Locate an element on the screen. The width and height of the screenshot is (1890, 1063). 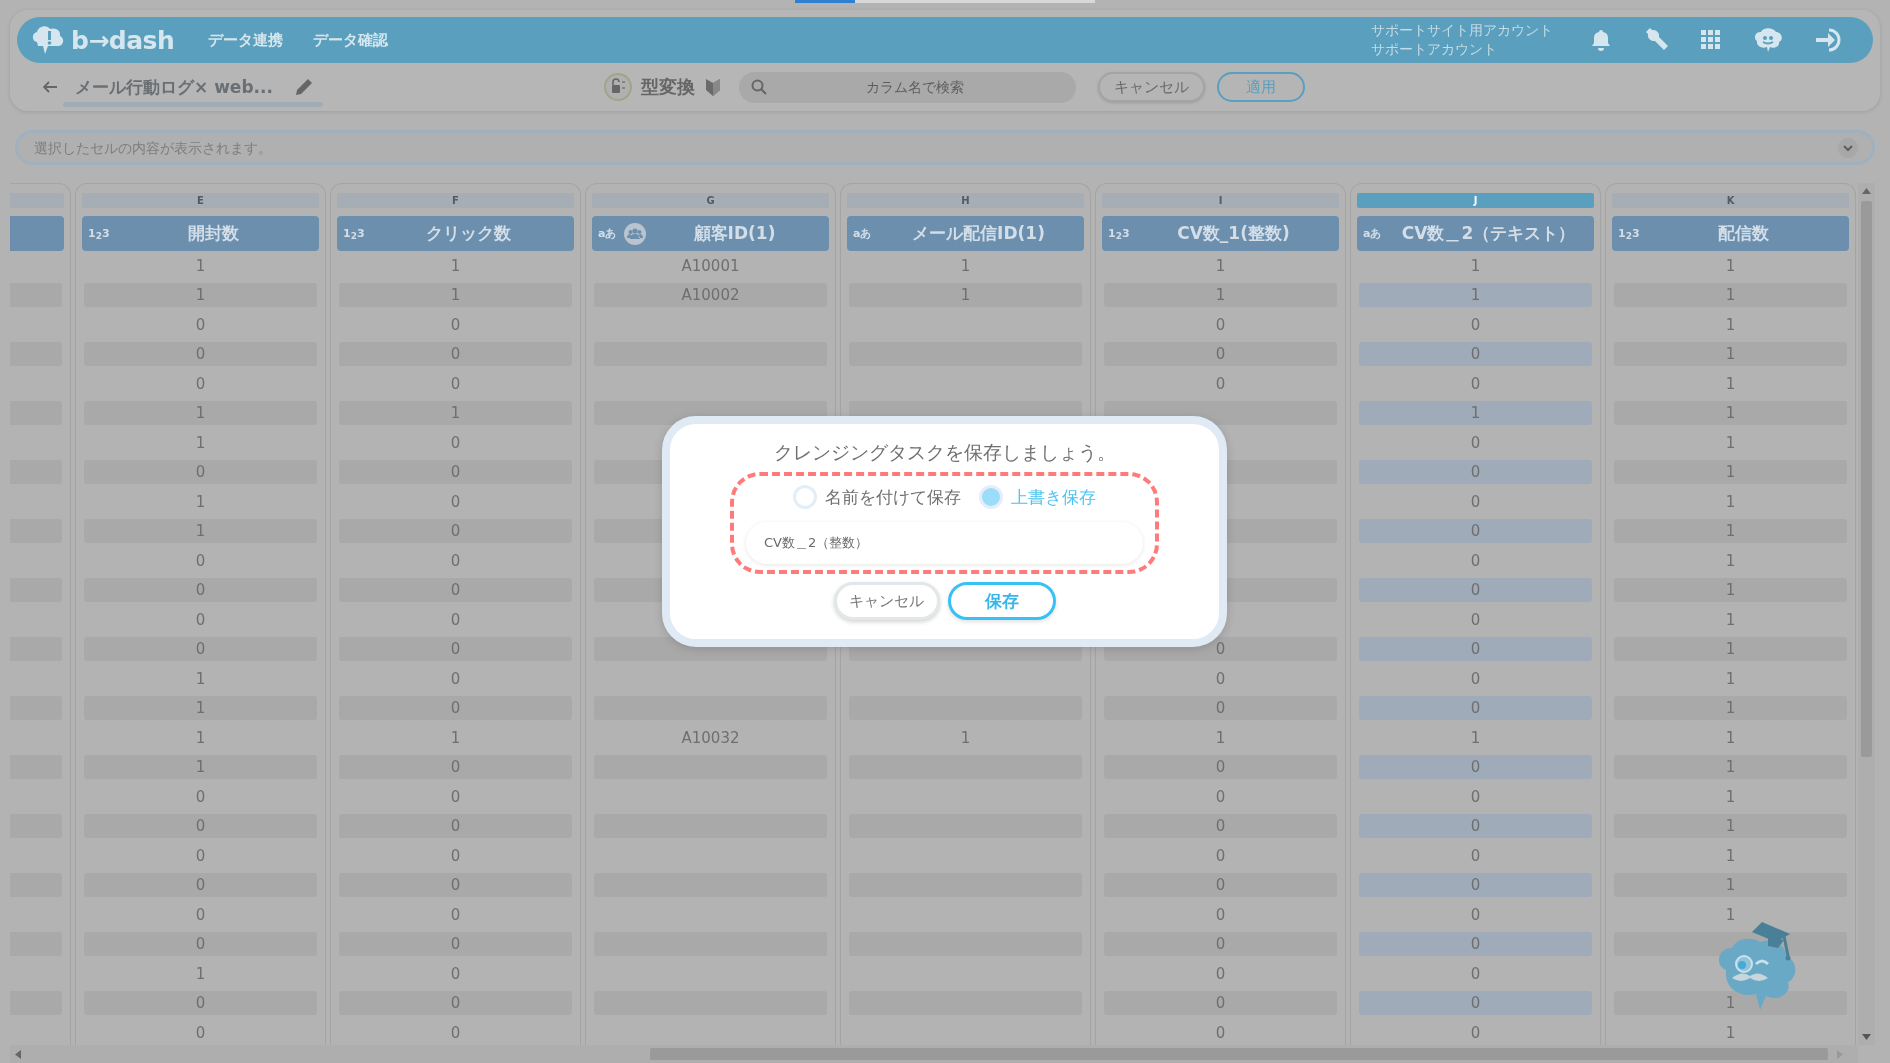
column-header: 1$_{2}$3 クリック数 is located at coordinates (455, 233).